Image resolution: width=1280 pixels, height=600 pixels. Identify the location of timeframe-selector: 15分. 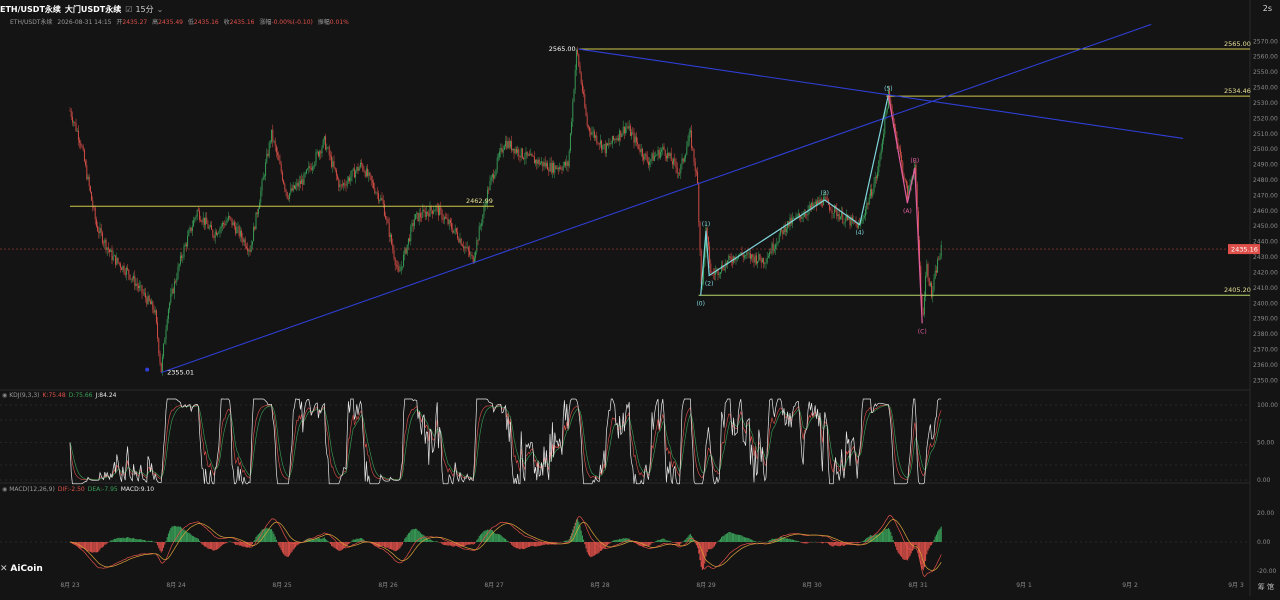
(144, 9).